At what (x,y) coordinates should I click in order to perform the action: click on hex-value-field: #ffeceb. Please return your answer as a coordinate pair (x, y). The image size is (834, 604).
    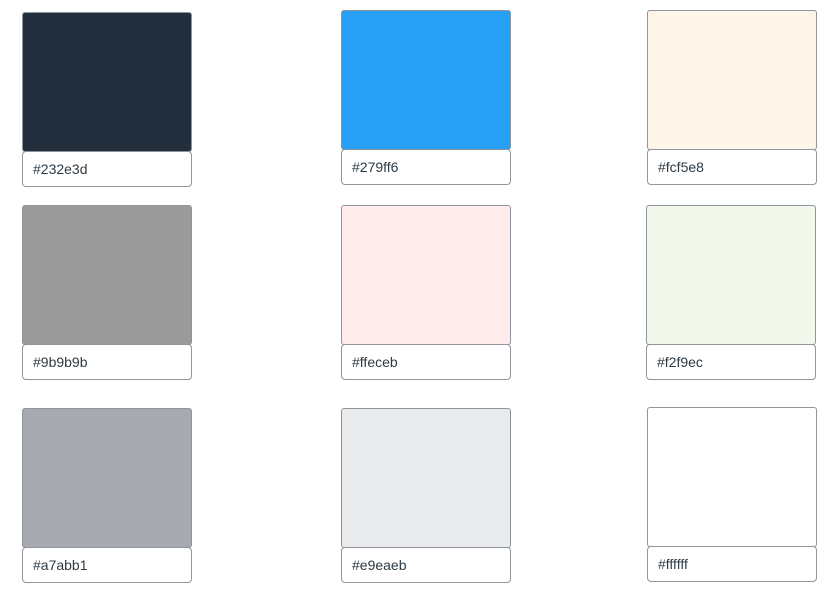
    Looking at the image, I should click on (426, 362).